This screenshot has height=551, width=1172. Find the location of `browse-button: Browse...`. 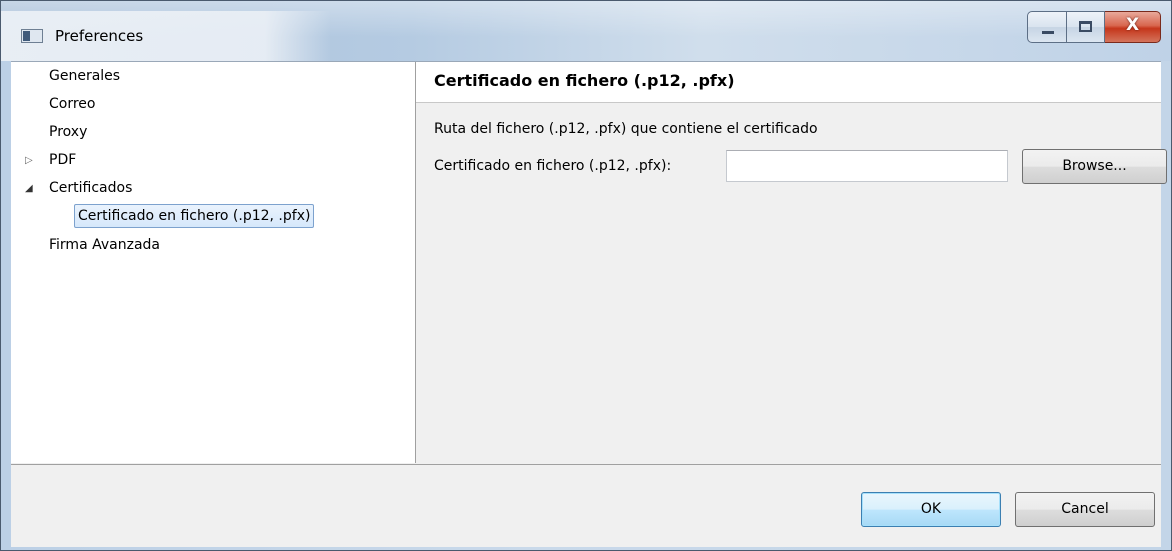

browse-button: Browse... is located at coordinates (1094, 166).